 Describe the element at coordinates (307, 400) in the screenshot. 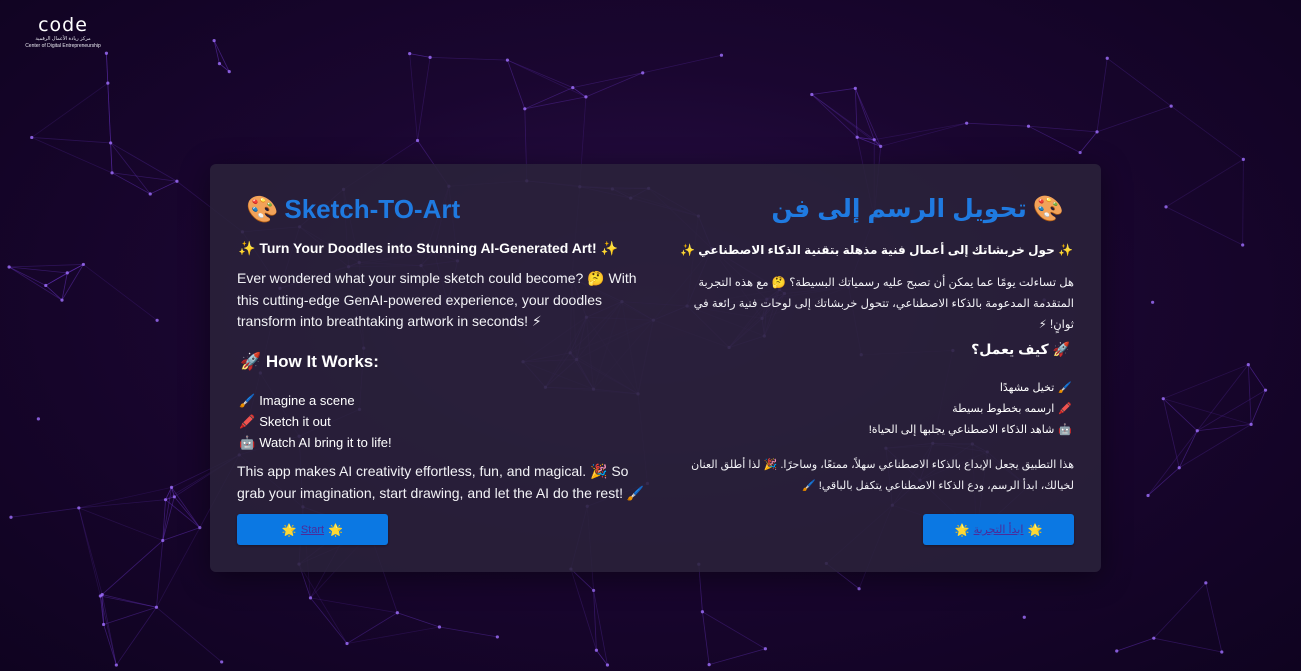

I see `step-text: Imagine a scene` at that location.